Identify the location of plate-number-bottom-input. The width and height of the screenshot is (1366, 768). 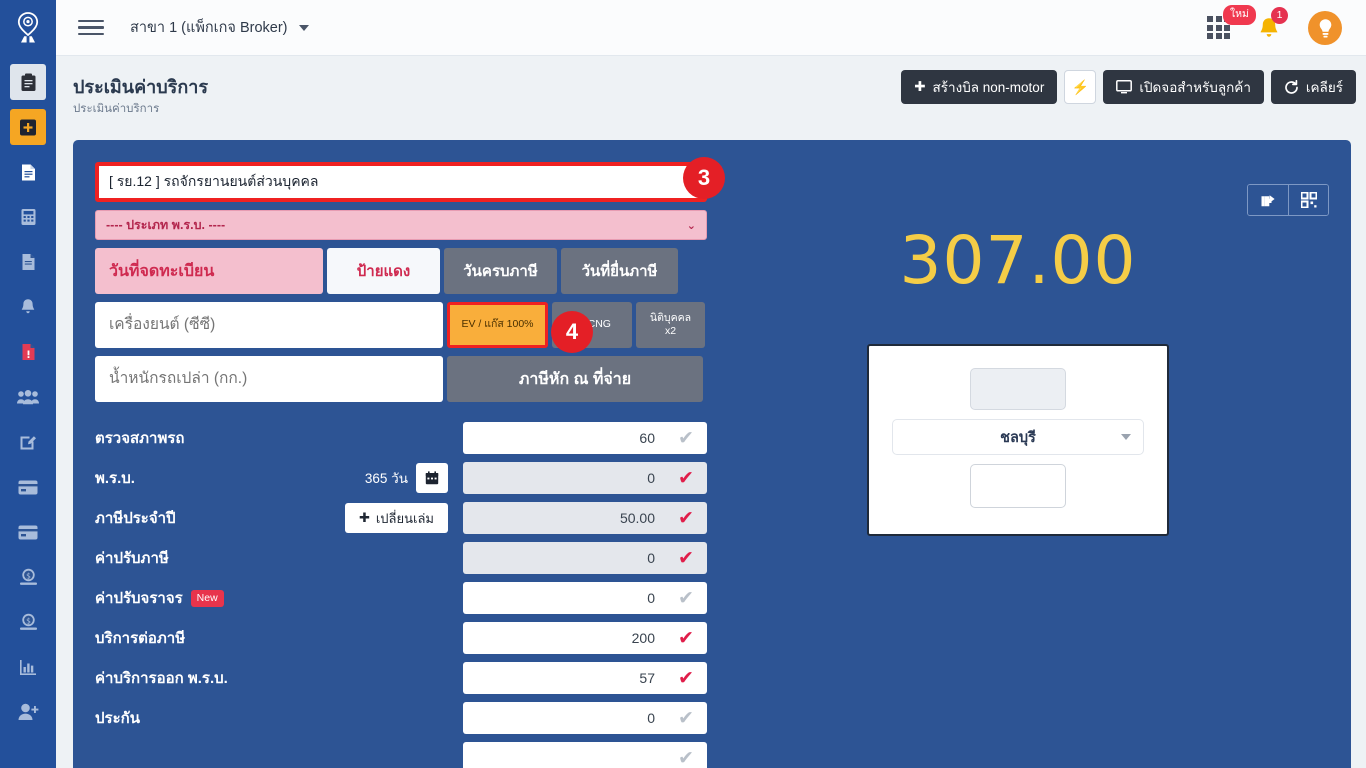
(1018, 486).